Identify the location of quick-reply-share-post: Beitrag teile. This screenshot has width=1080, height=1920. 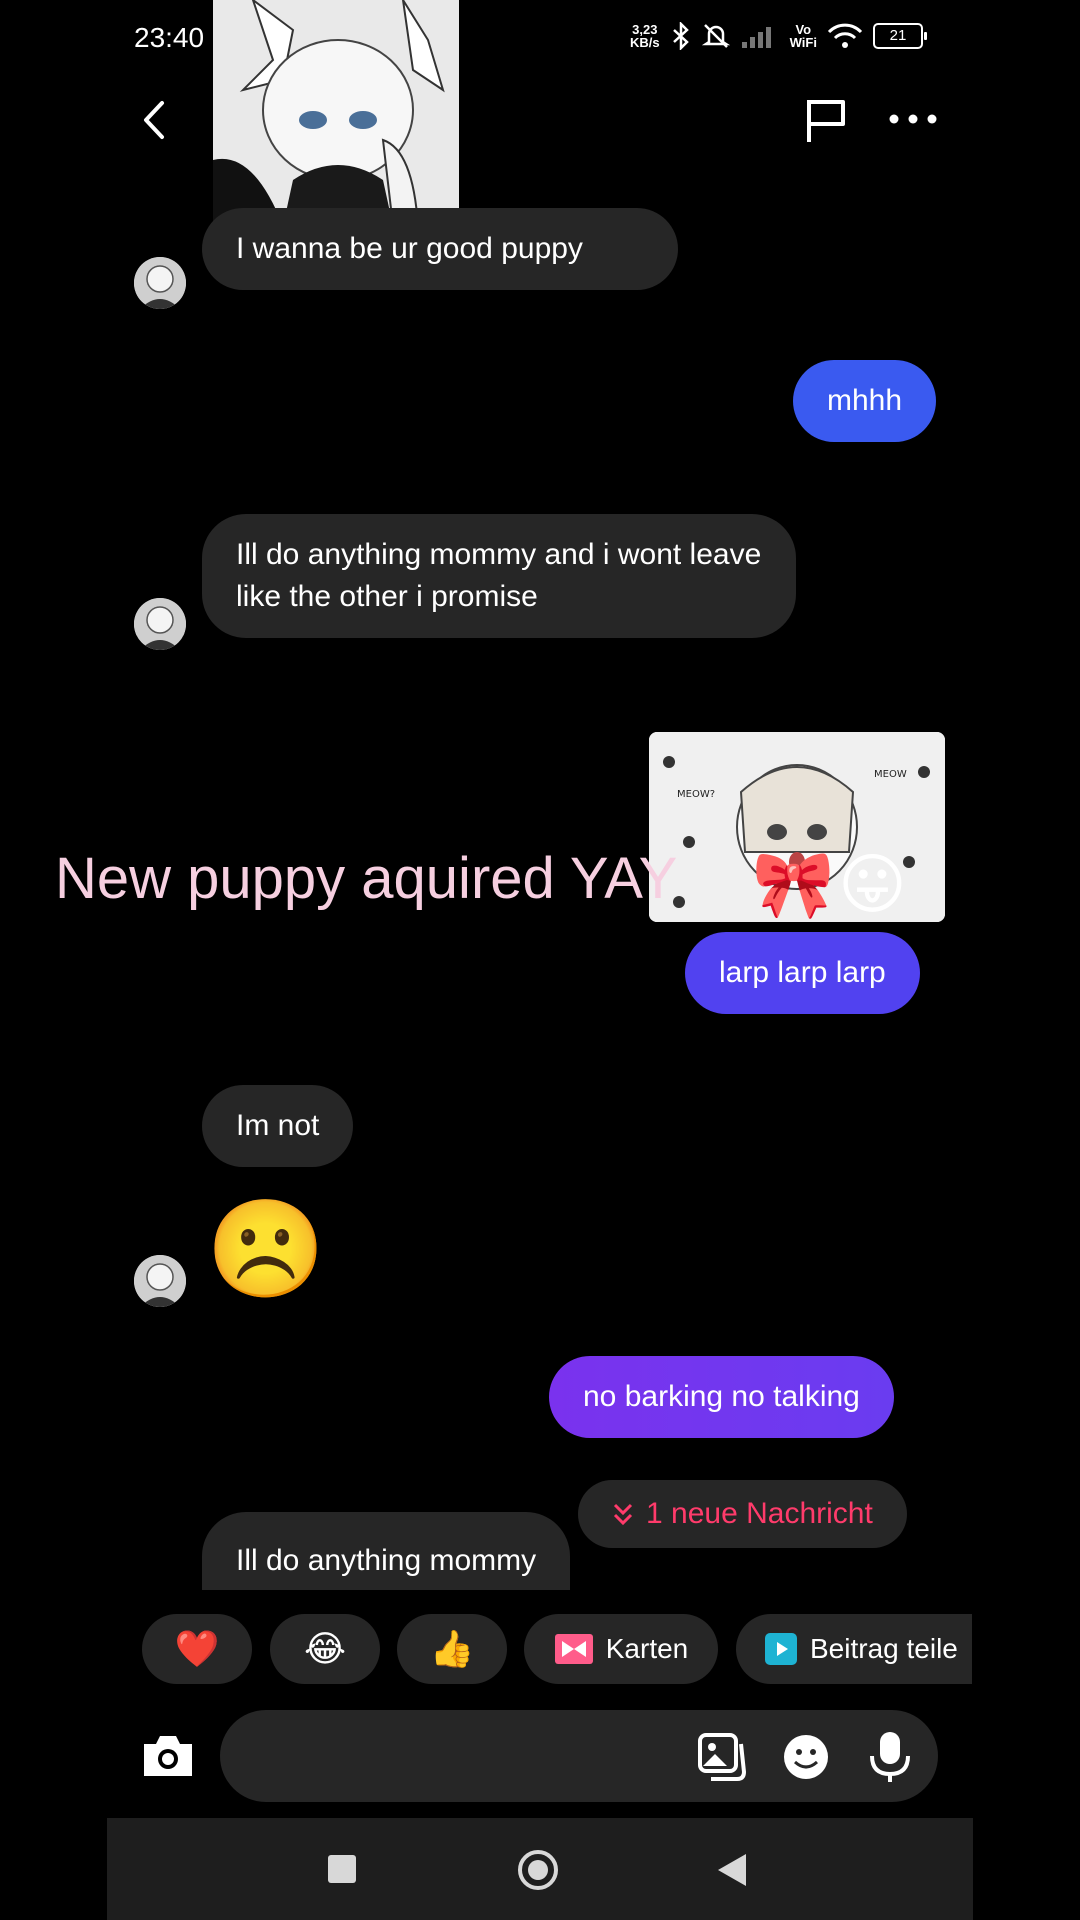
(854, 1649).